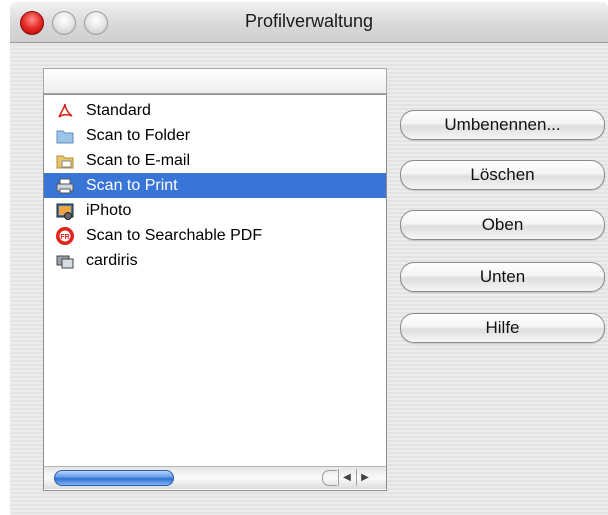 This screenshot has width=608, height=515. What do you see at coordinates (138, 160) in the screenshot?
I see `list-item-label: Scan to E-mail` at bounding box center [138, 160].